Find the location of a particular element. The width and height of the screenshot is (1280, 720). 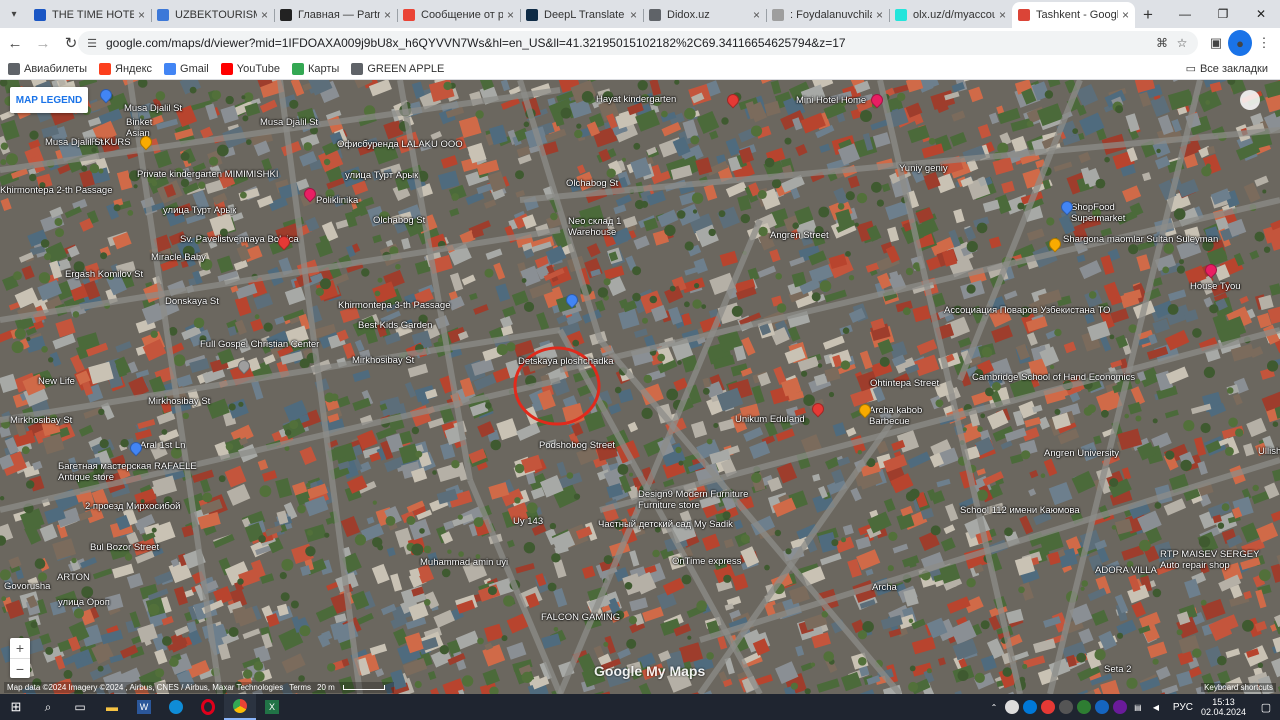

chrome-icon is located at coordinates (240, 707).